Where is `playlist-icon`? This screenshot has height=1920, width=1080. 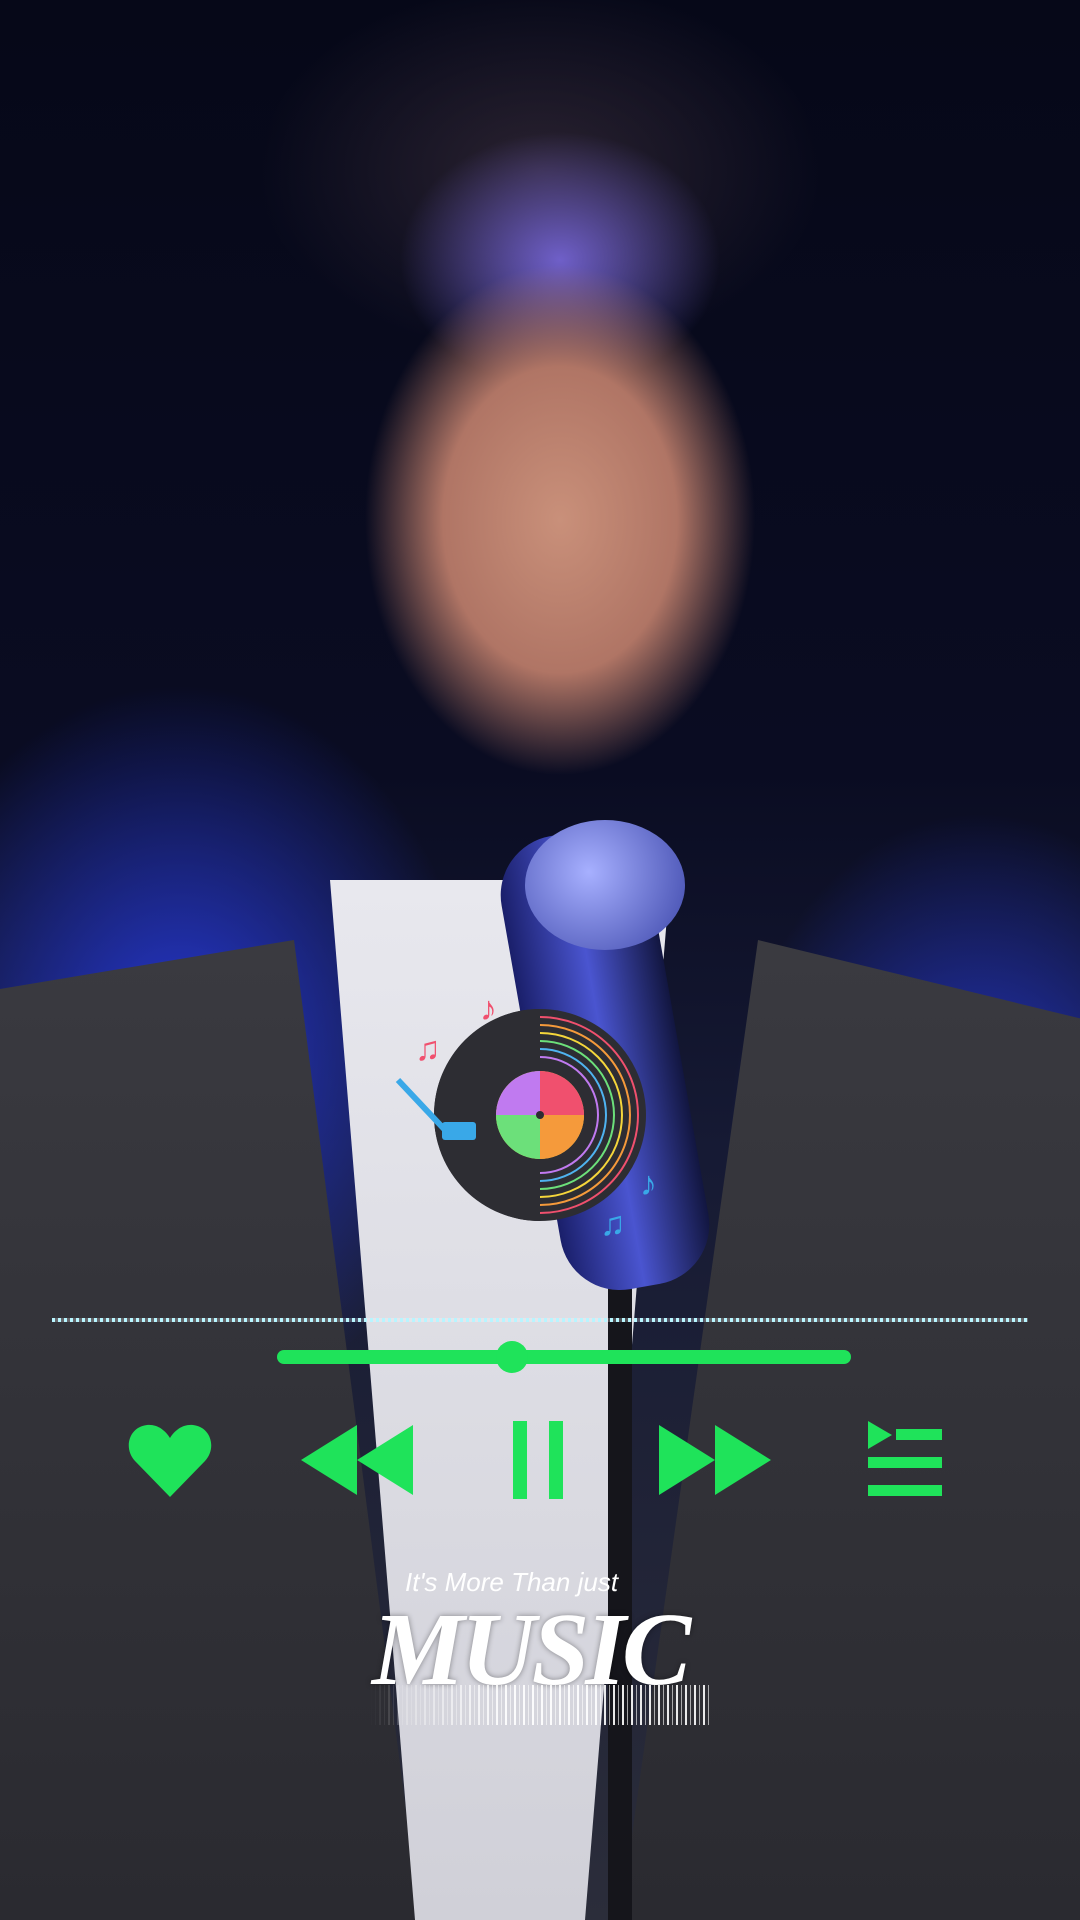 playlist-icon is located at coordinates (905, 1458).